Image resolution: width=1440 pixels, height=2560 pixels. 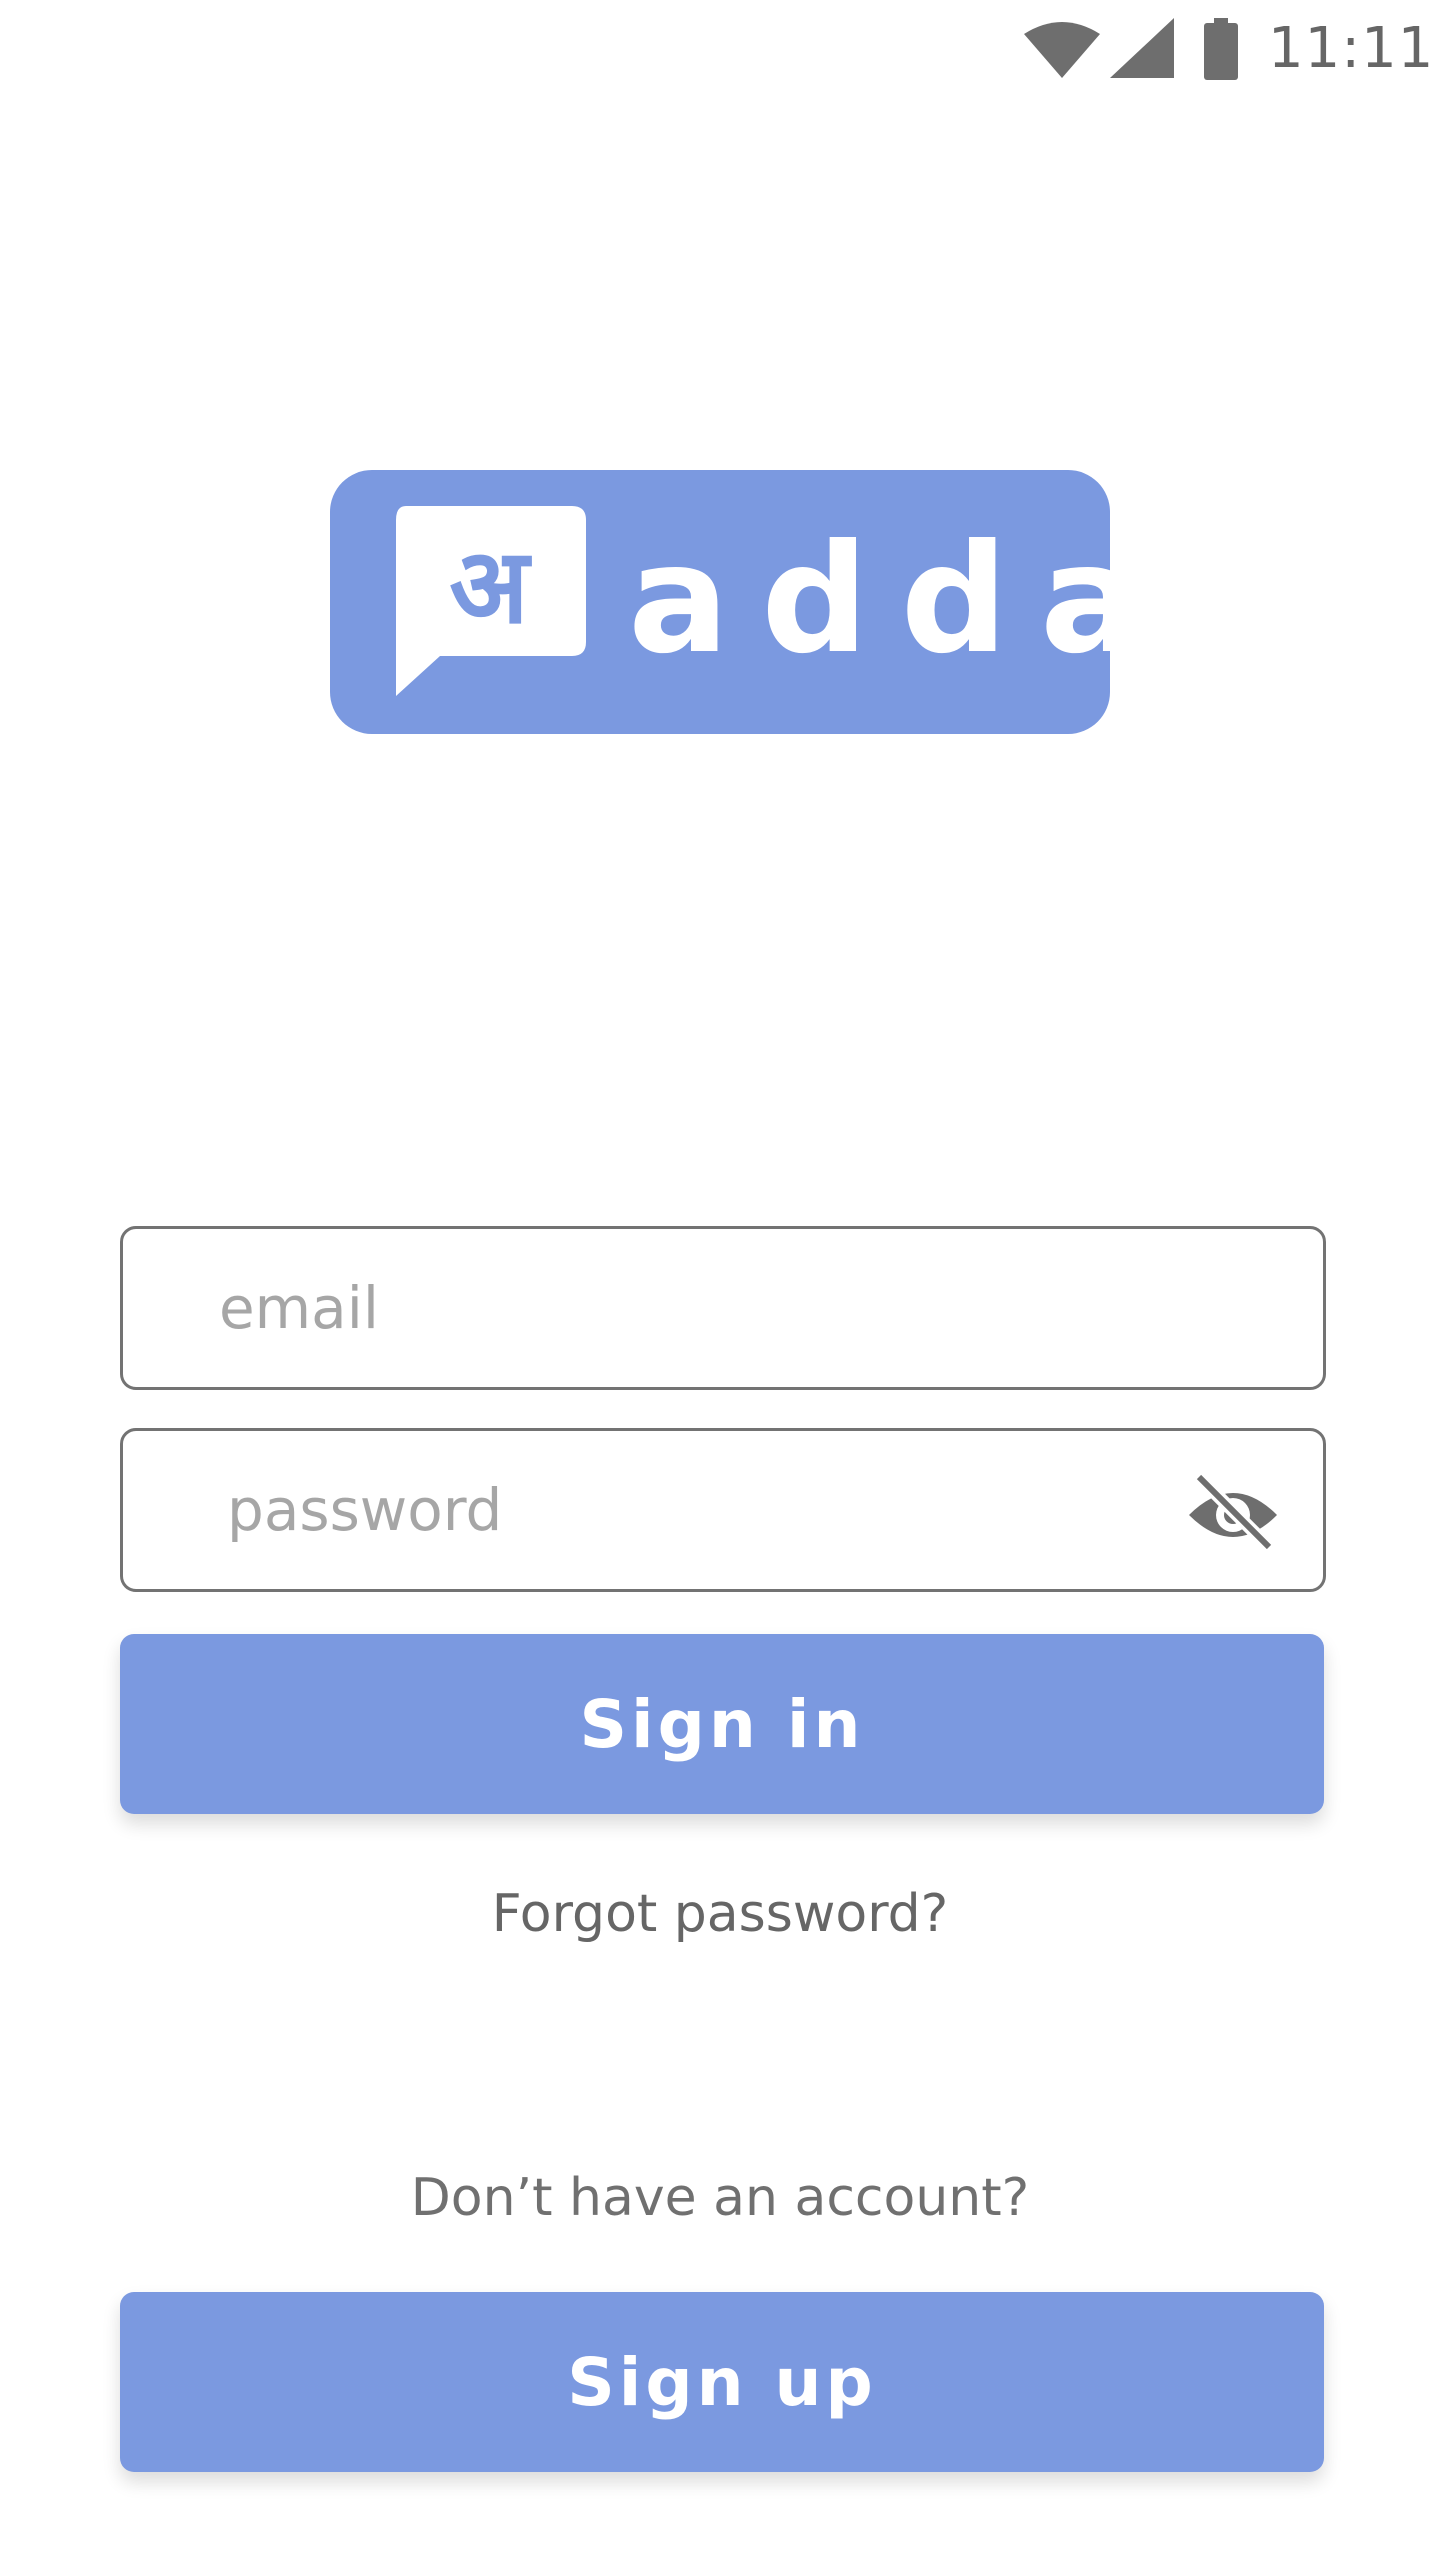 What do you see at coordinates (1221, 49) in the screenshot?
I see `battery-icon` at bounding box center [1221, 49].